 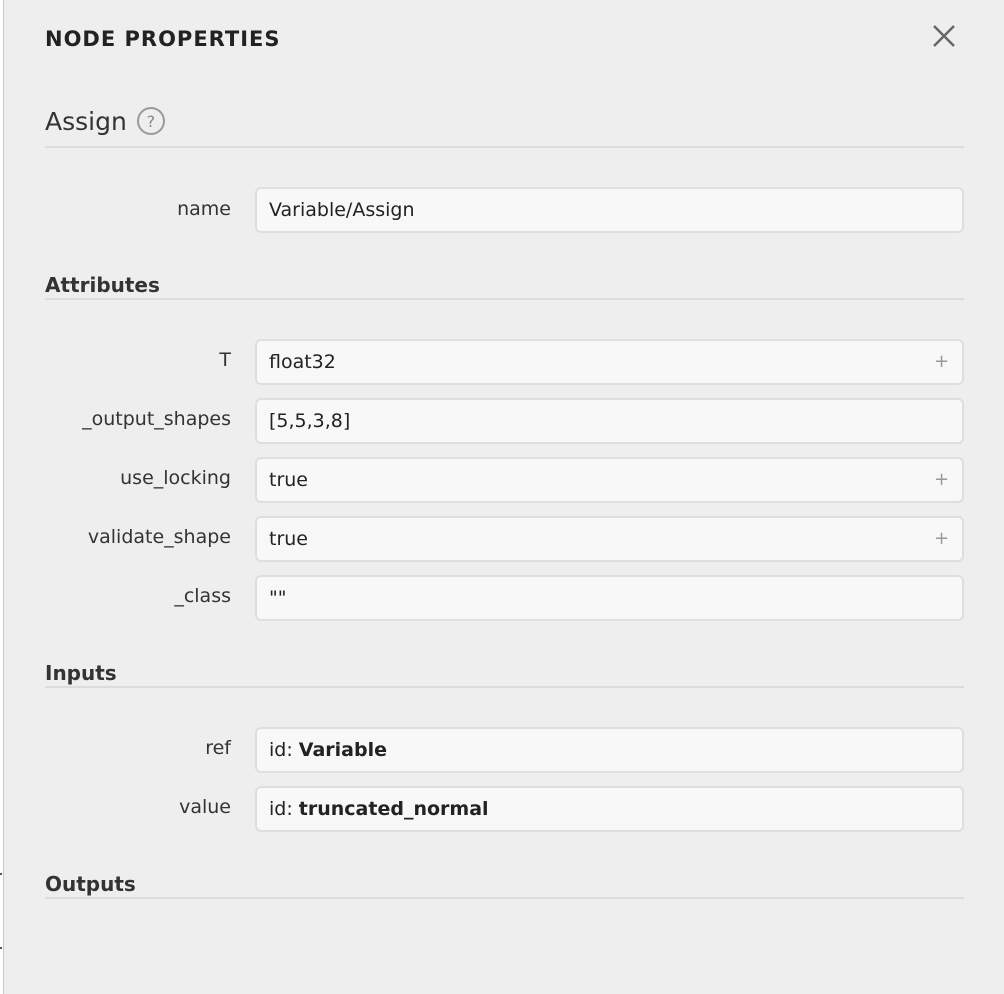 What do you see at coordinates (86, 121) in the screenshot?
I see `operator-name: Assign` at bounding box center [86, 121].